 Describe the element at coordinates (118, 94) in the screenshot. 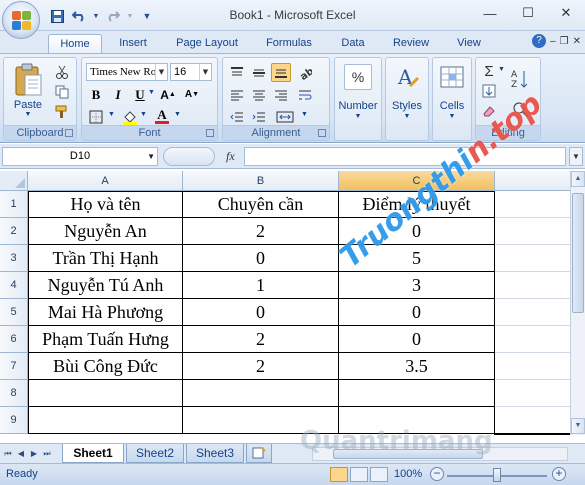

I see `italic-button: I` at that location.